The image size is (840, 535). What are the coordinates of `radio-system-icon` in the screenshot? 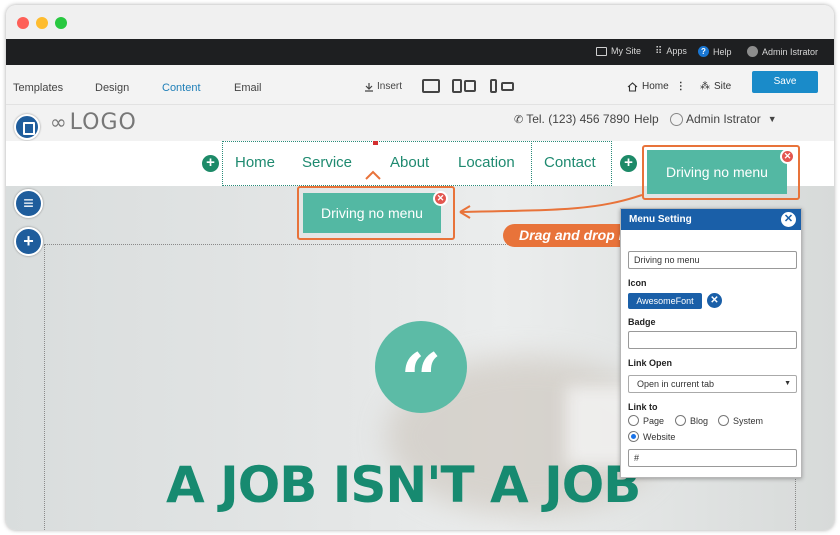 It's located at (723, 420).